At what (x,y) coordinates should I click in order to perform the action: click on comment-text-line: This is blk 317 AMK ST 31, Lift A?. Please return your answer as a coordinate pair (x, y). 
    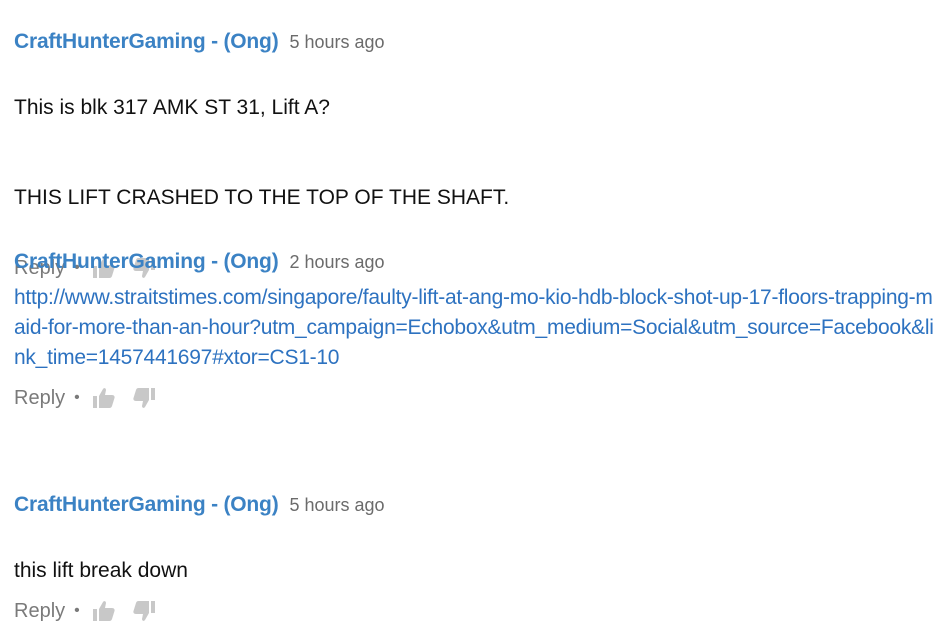
    Looking at the image, I should click on (172, 107).